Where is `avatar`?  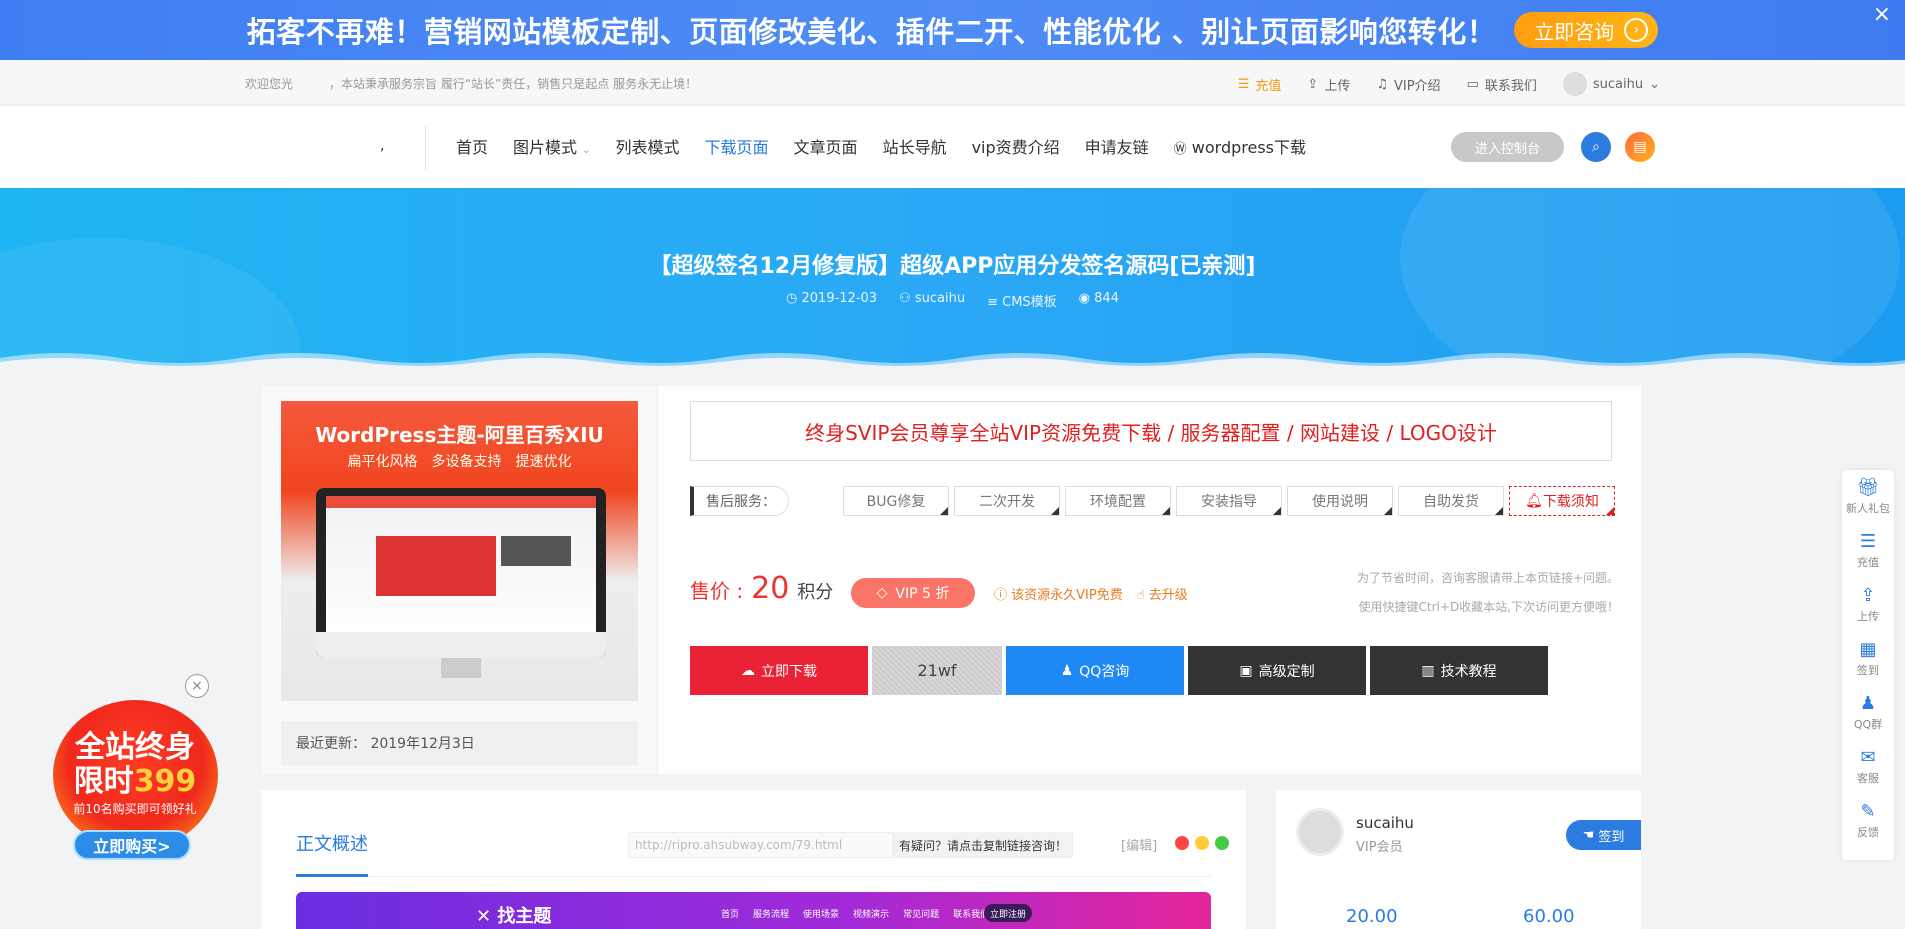 avatar is located at coordinates (1320, 832).